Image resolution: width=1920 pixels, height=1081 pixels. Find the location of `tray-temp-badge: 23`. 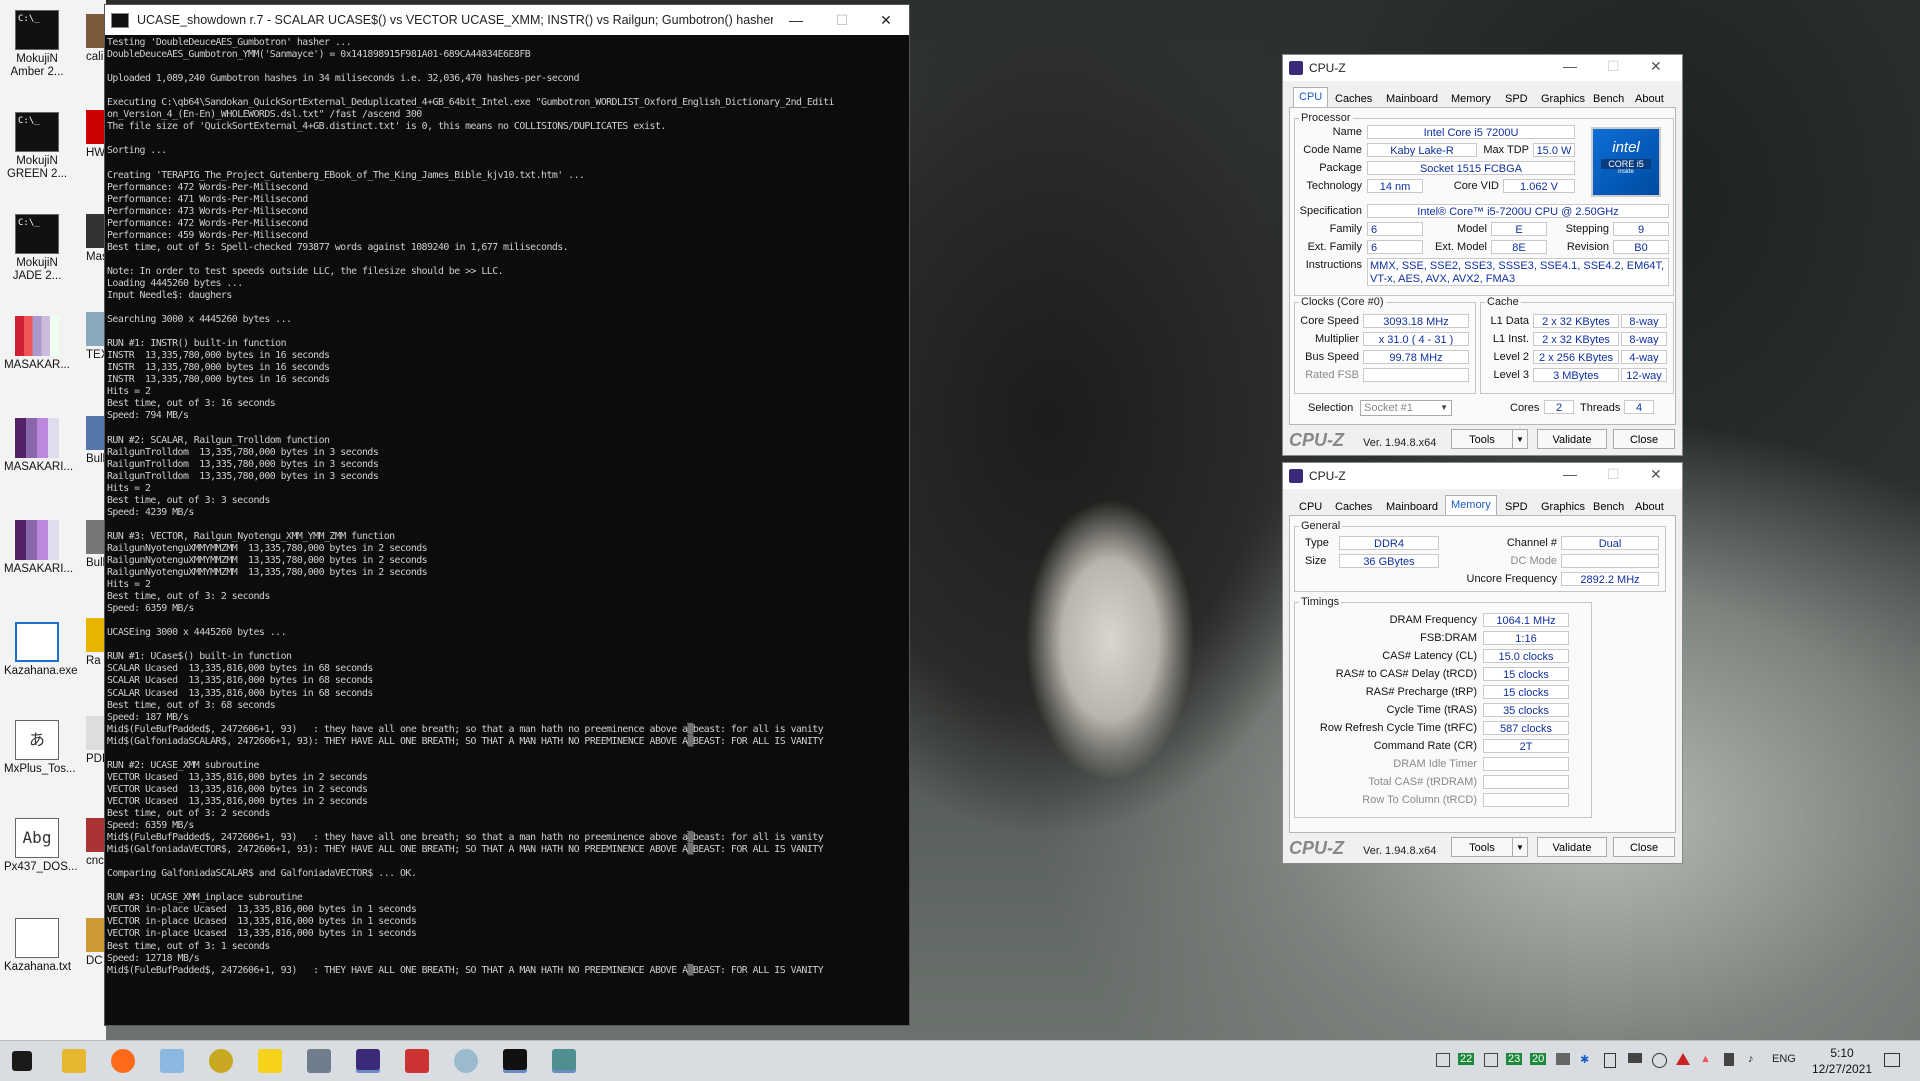

tray-temp-badge: 23 is located at coordinates (1514, 1059).